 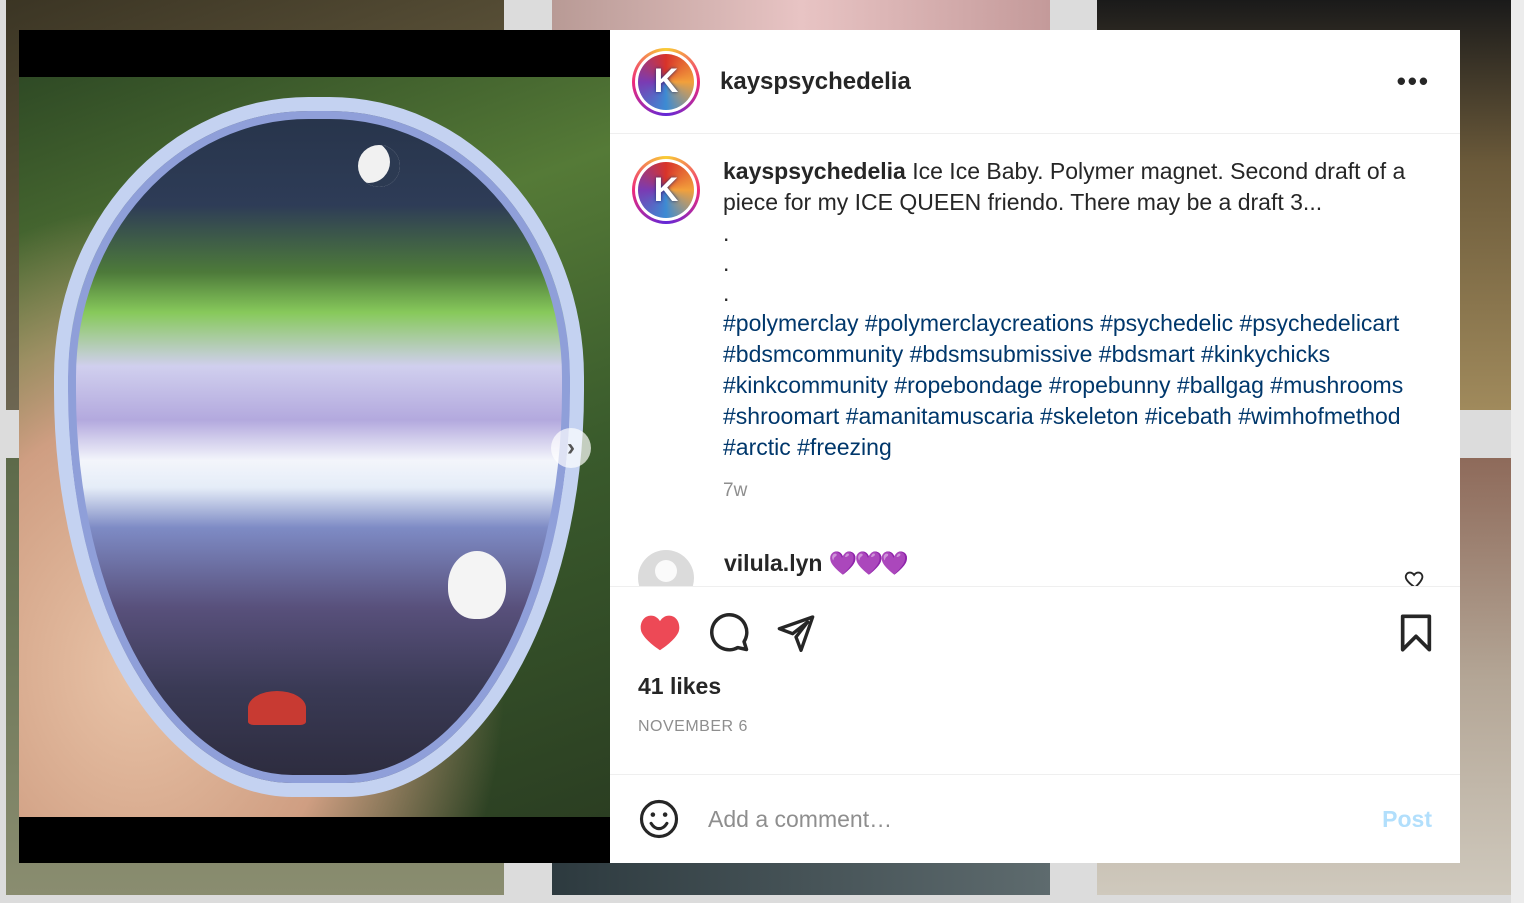 I want to click on likes-count: 41 likes, so click(x=1035, y=686).